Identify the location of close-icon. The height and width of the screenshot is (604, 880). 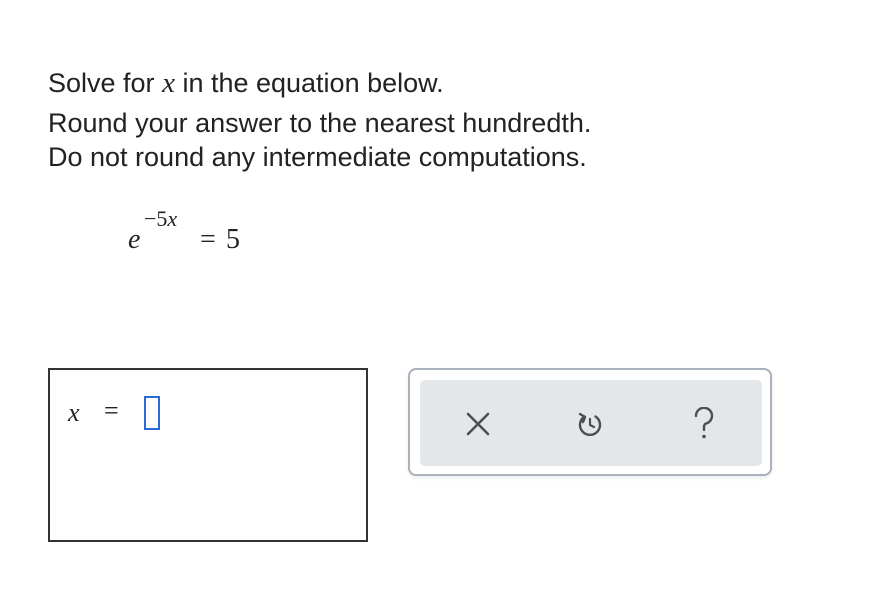
(478, 424).